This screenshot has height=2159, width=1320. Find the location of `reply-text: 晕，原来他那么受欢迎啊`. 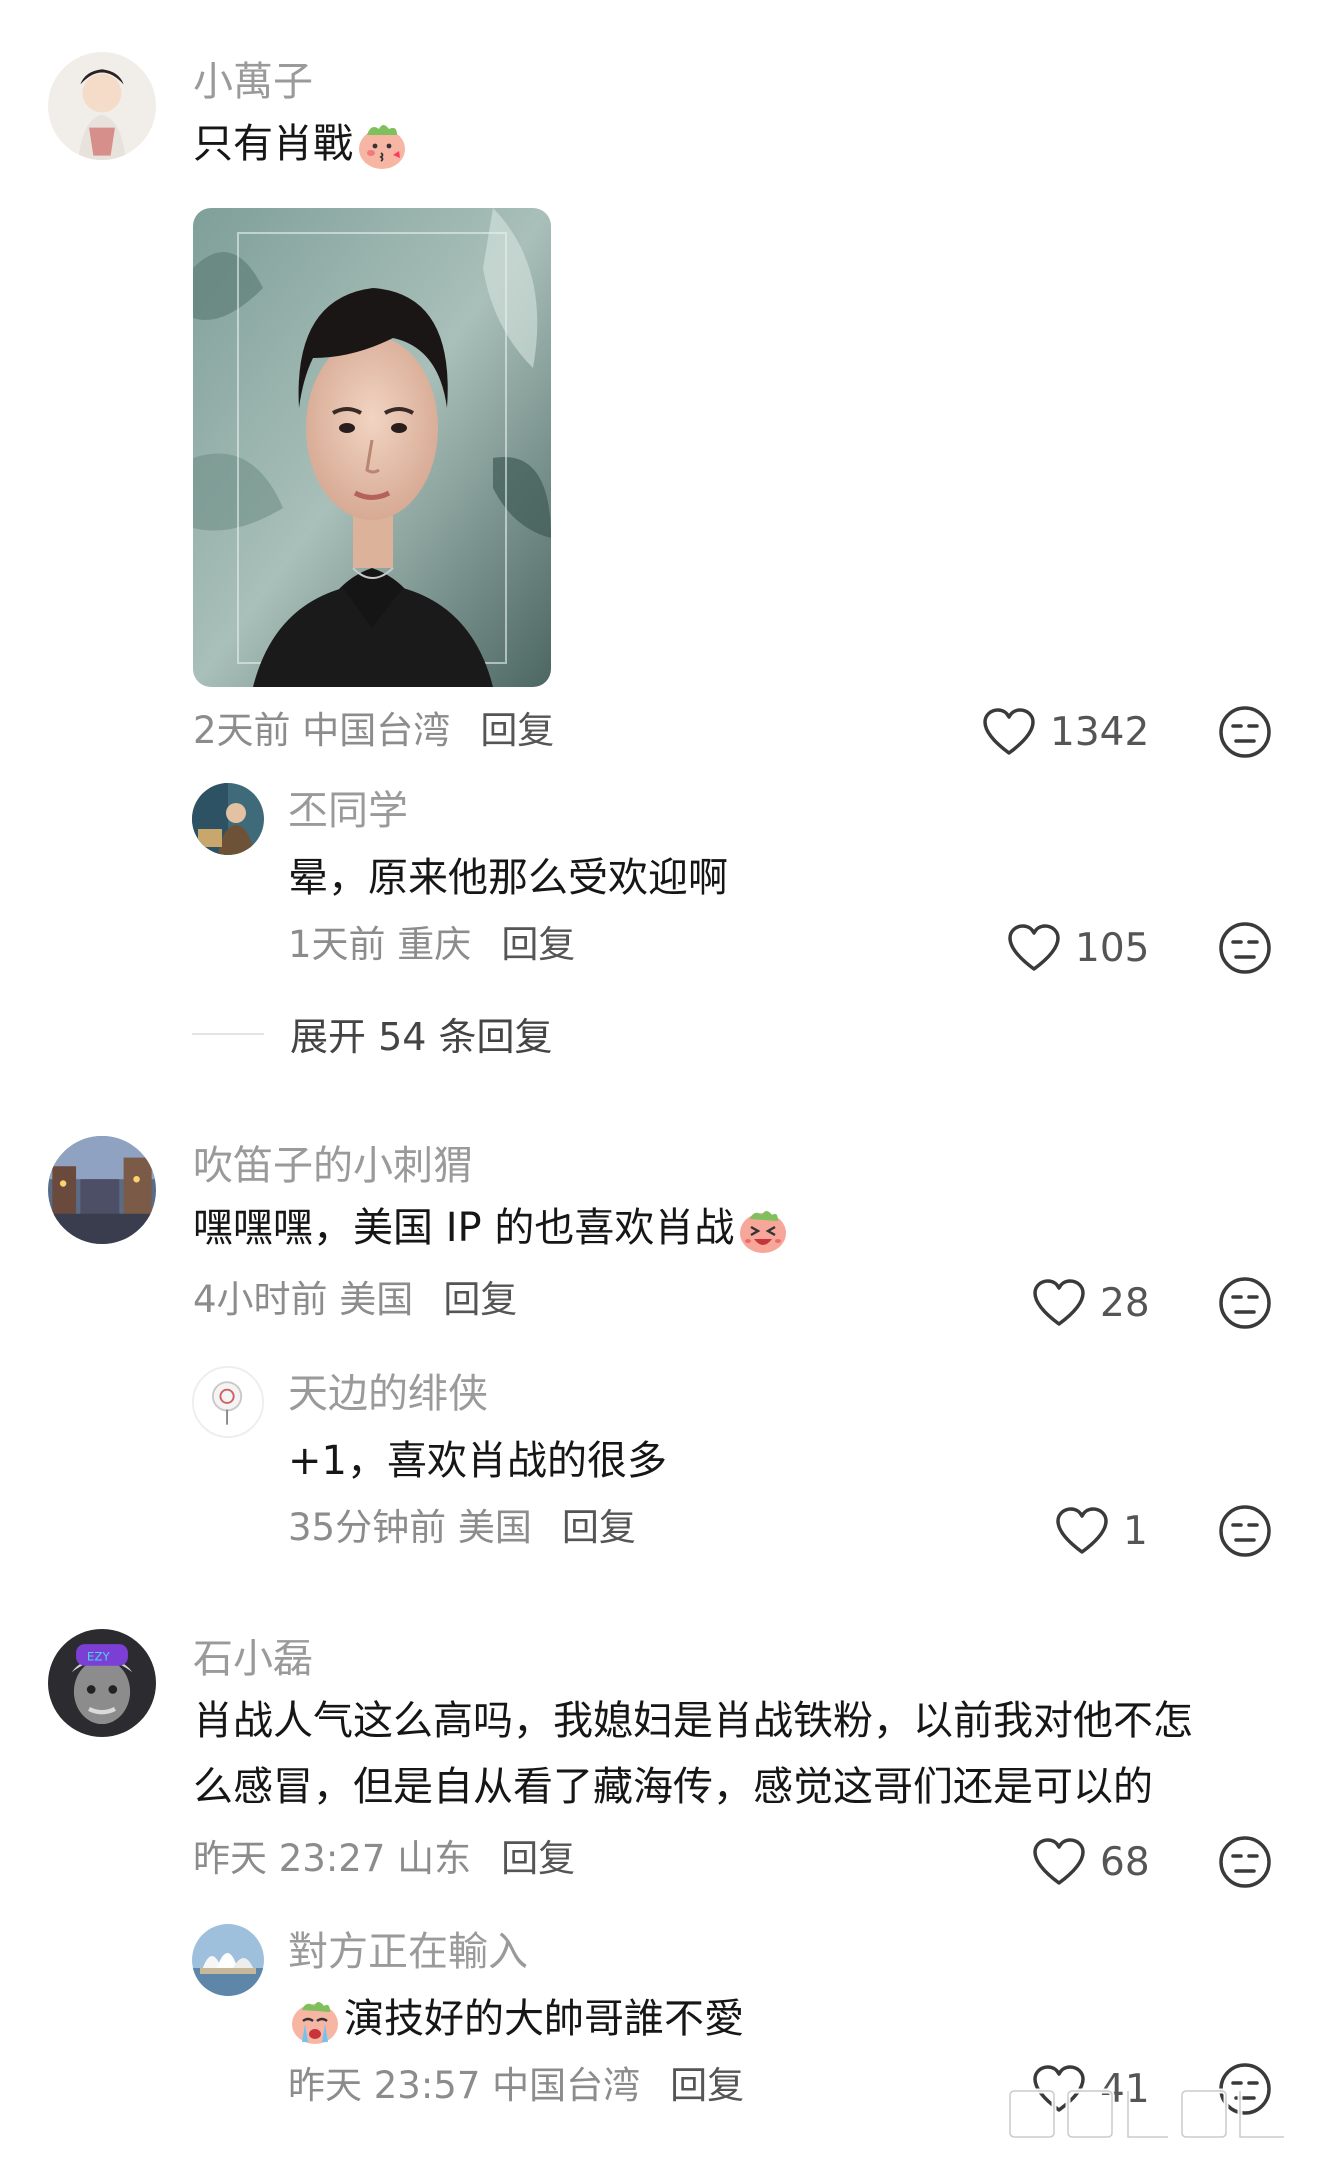

reply-text: 晕，原来他那么受欢迎啊 is located at coordinates (508, 878).